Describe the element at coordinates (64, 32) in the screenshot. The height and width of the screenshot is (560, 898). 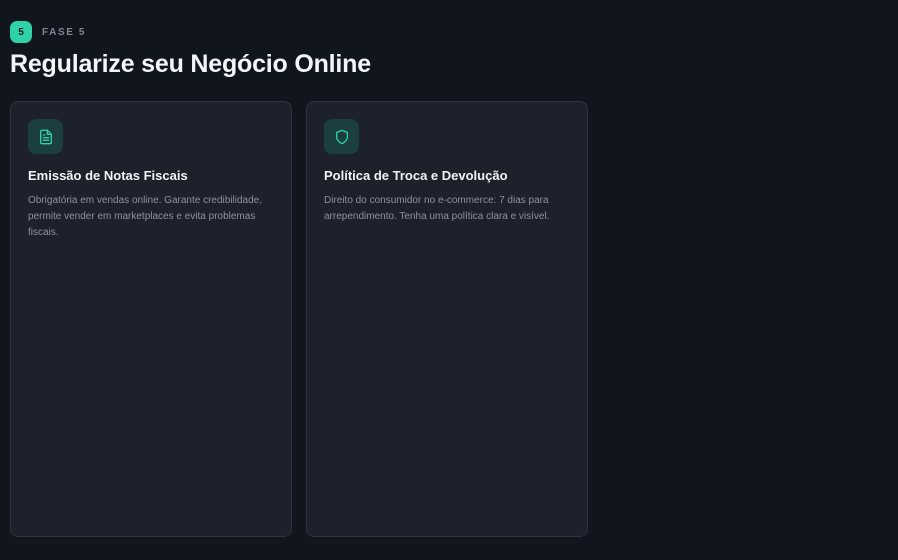
I see `phase-label: FASE 5` at that location.